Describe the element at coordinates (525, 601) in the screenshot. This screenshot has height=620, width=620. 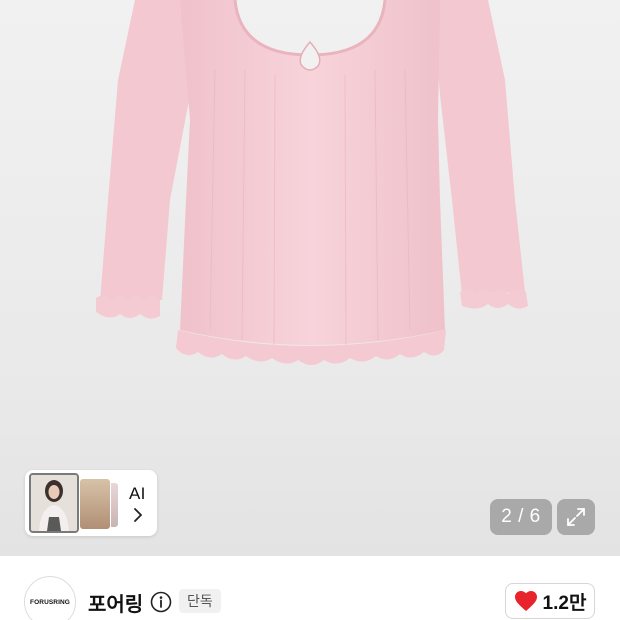
I see `heart-icon` at that location.